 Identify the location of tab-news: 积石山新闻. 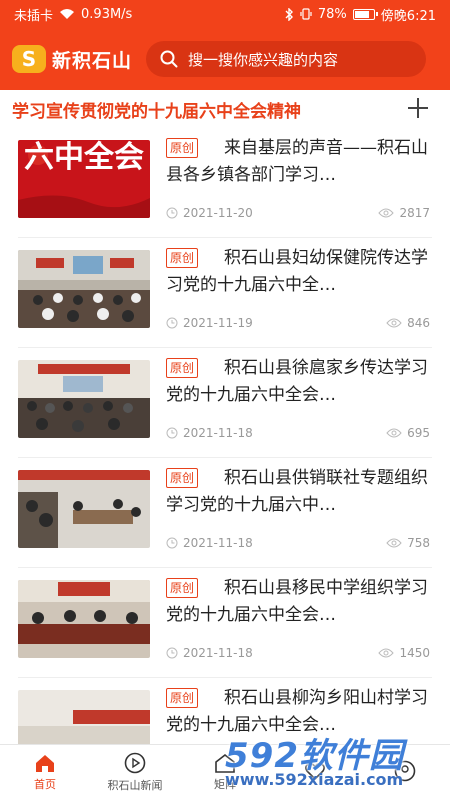
(135, 772).